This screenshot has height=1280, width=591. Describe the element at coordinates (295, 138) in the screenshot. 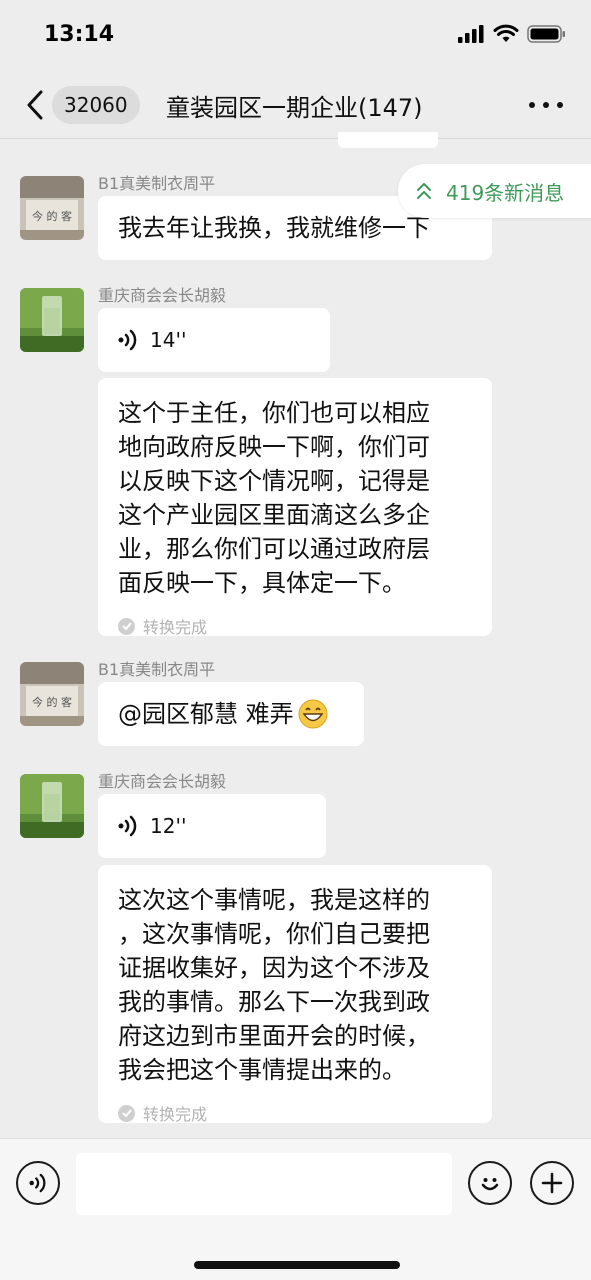

I see `header-divider` at that location.